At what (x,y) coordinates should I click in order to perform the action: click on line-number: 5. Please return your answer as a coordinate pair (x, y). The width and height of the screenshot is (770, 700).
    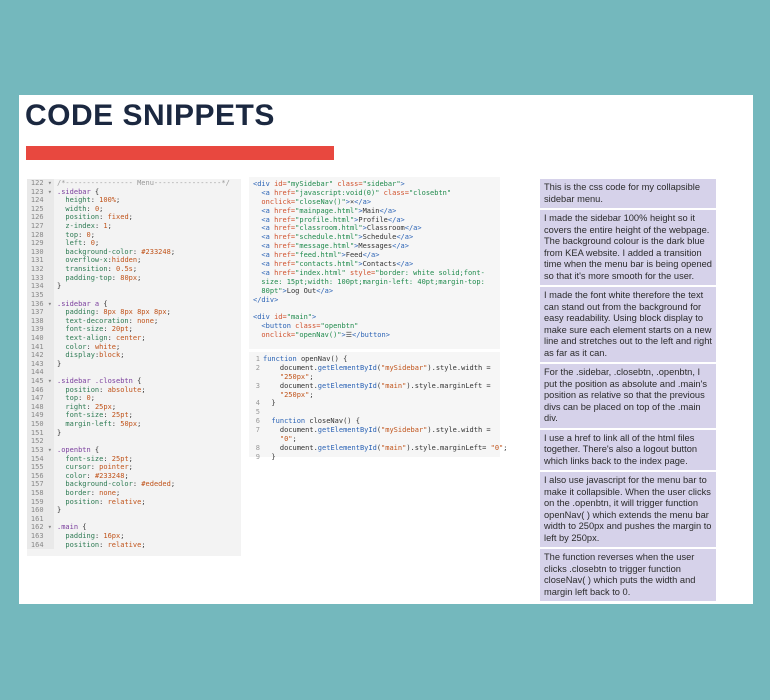
    Looking at the image, I should click on (257, 412).